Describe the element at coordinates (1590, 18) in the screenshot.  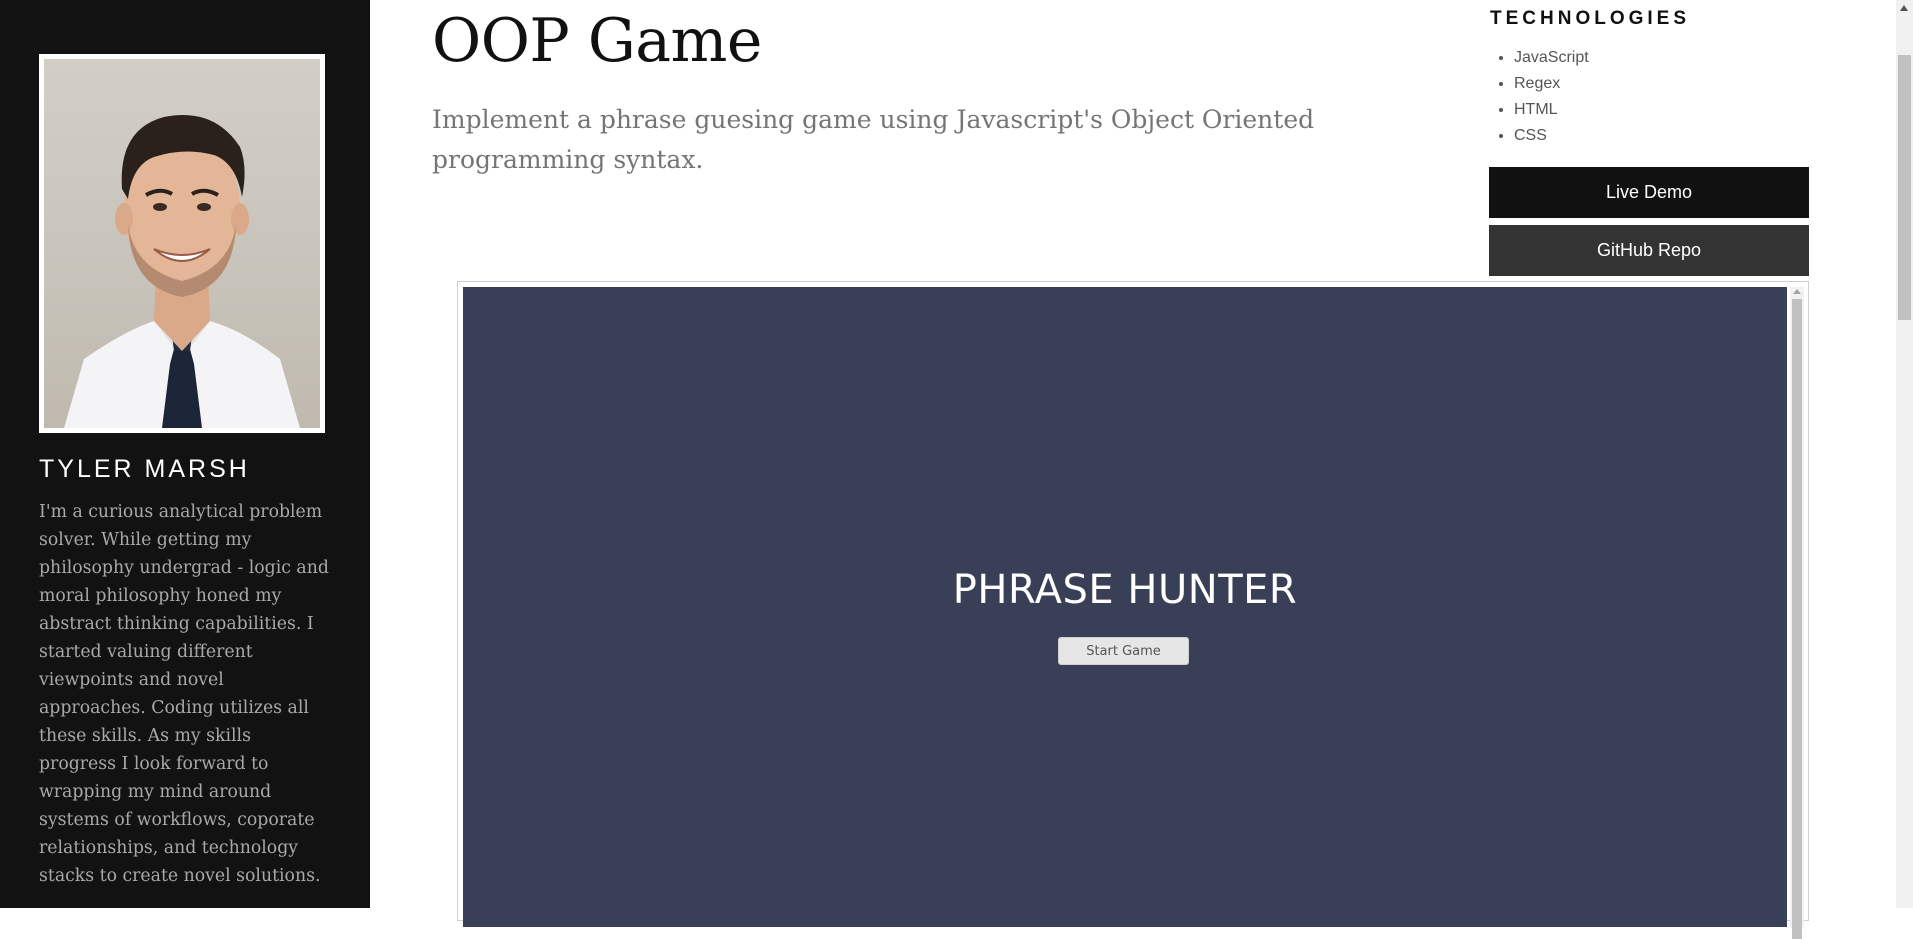
I see `technologies-heading: TECHNOLOGIES` at that location.